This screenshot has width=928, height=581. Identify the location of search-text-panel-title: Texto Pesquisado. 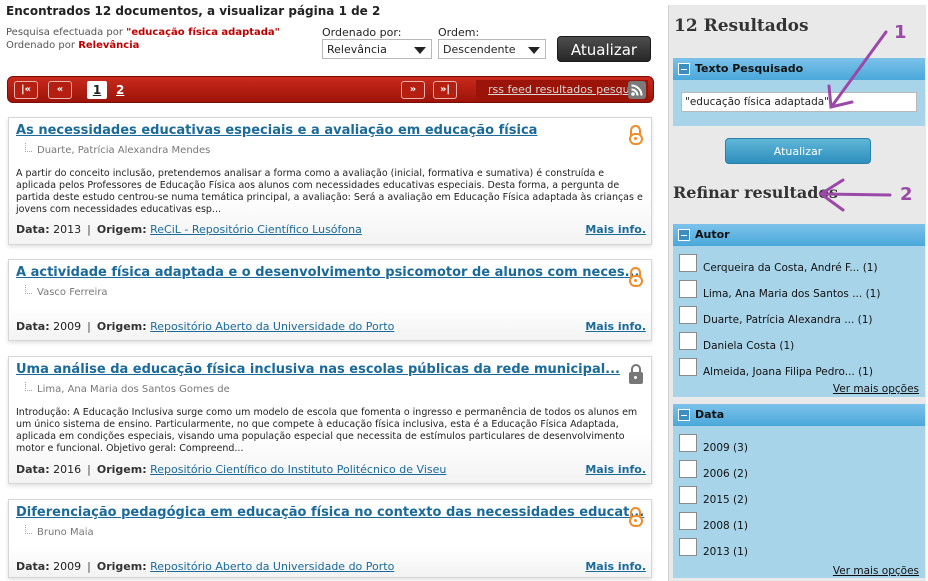
(749, 68).